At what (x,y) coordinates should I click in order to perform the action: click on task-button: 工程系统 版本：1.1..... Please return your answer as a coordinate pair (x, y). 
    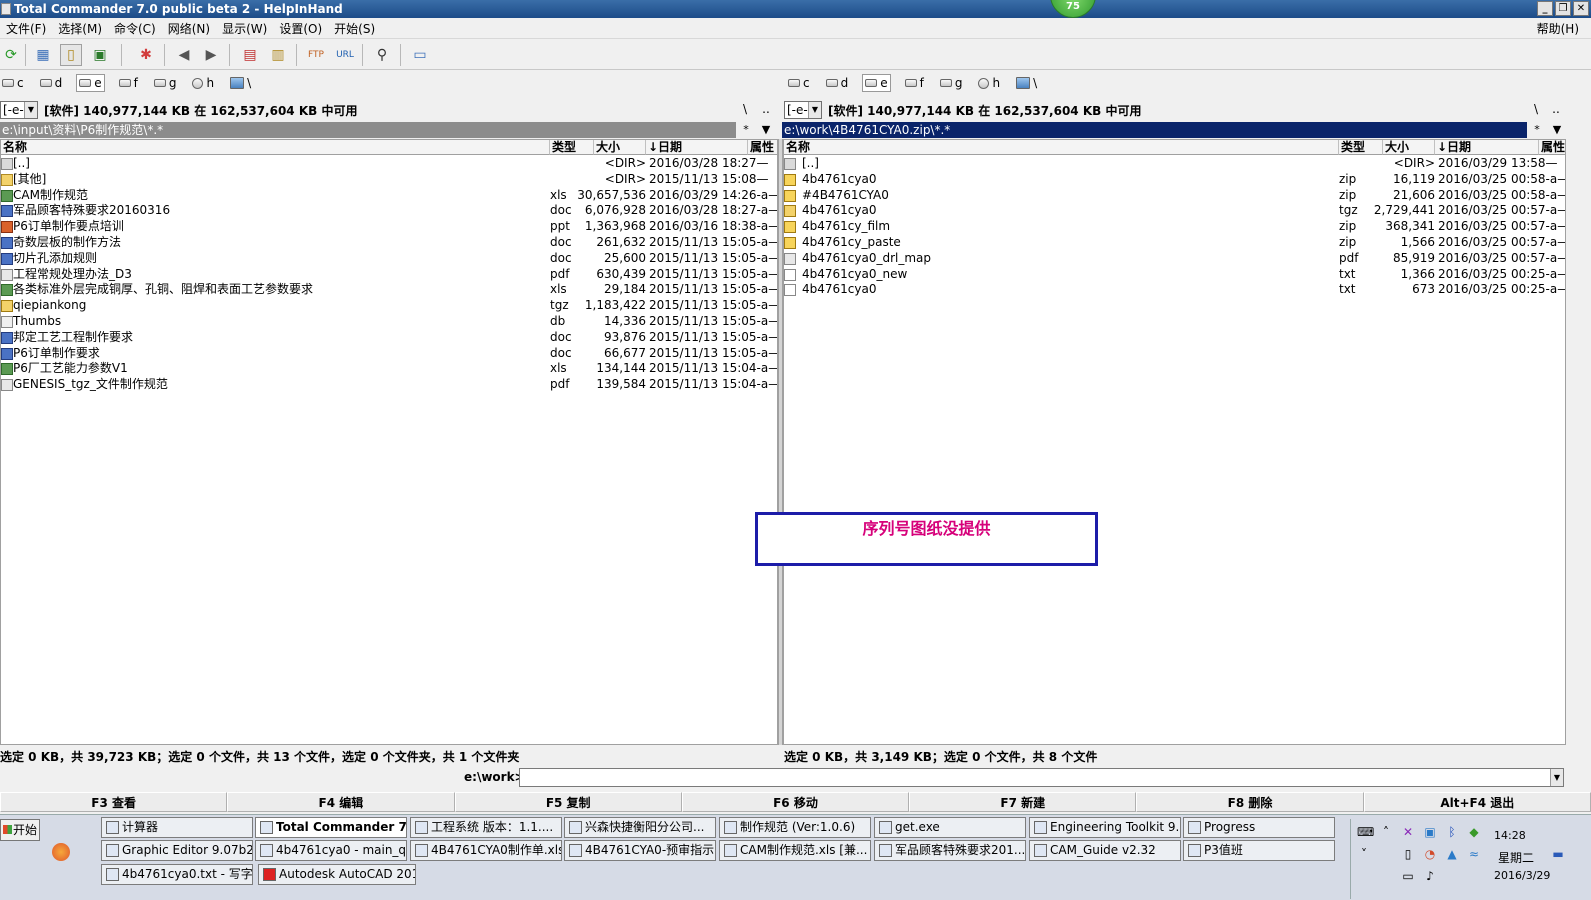
    Looking at the image, I should click on (486, 827).